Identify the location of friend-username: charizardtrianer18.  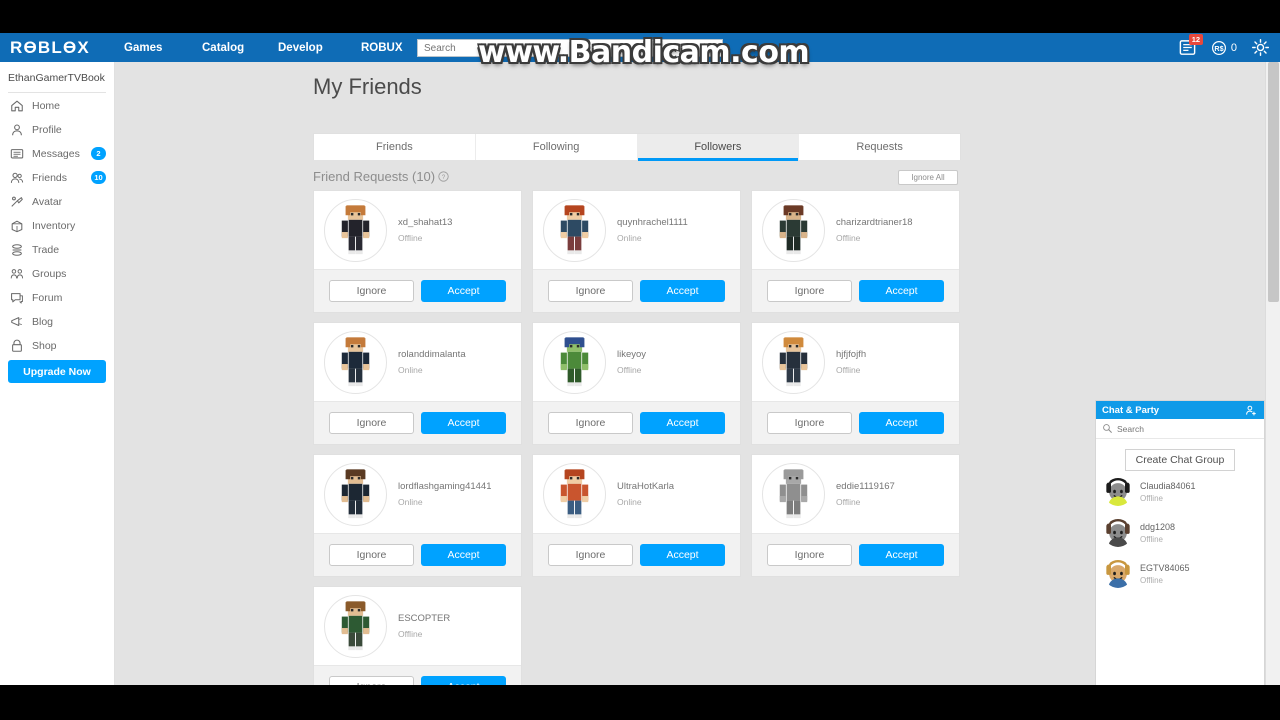
(874, 222).